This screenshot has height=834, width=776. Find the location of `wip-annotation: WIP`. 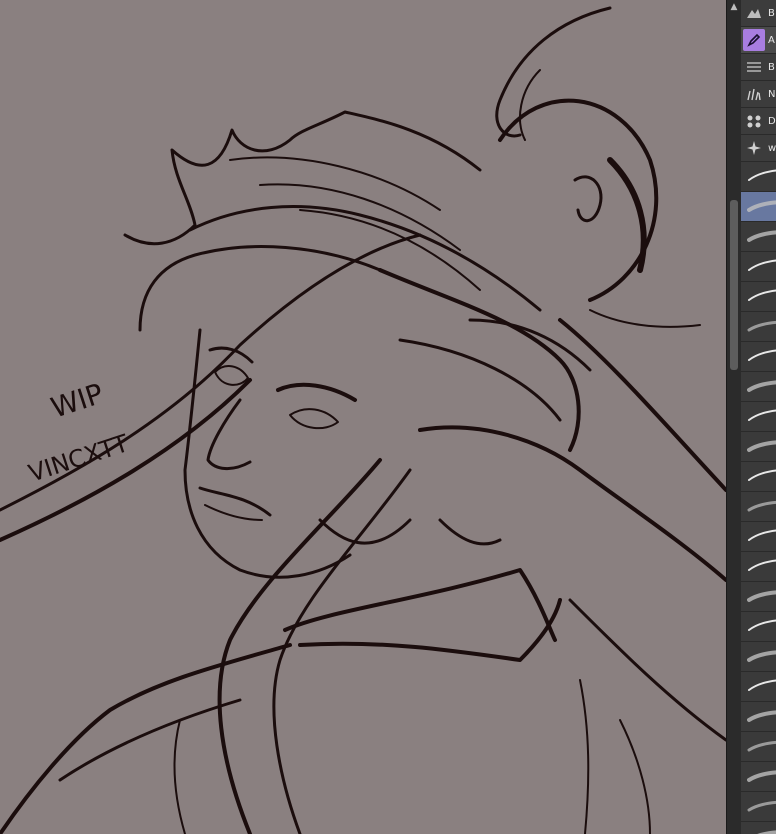

wip-annotation: WIP is located at coordinates (77, 401).